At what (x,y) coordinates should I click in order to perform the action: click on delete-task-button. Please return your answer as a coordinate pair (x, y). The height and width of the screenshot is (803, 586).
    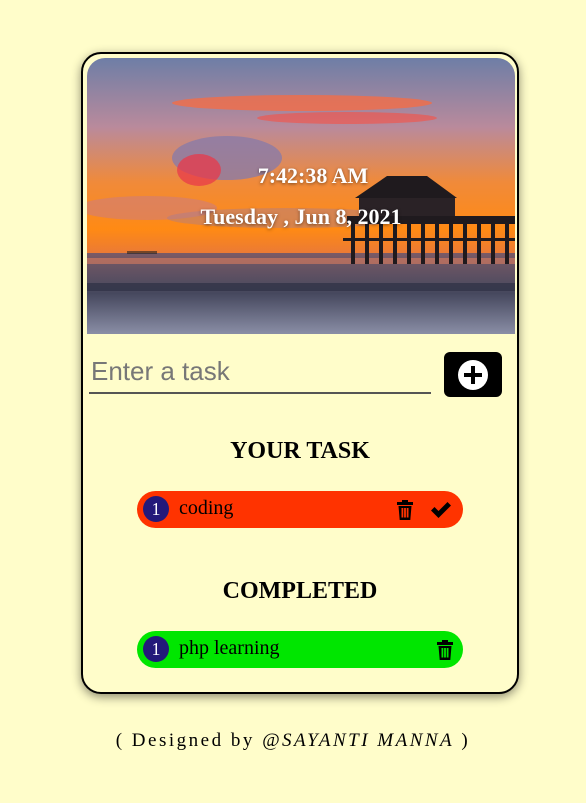
    Looking at the image, I should click on (405, 510).